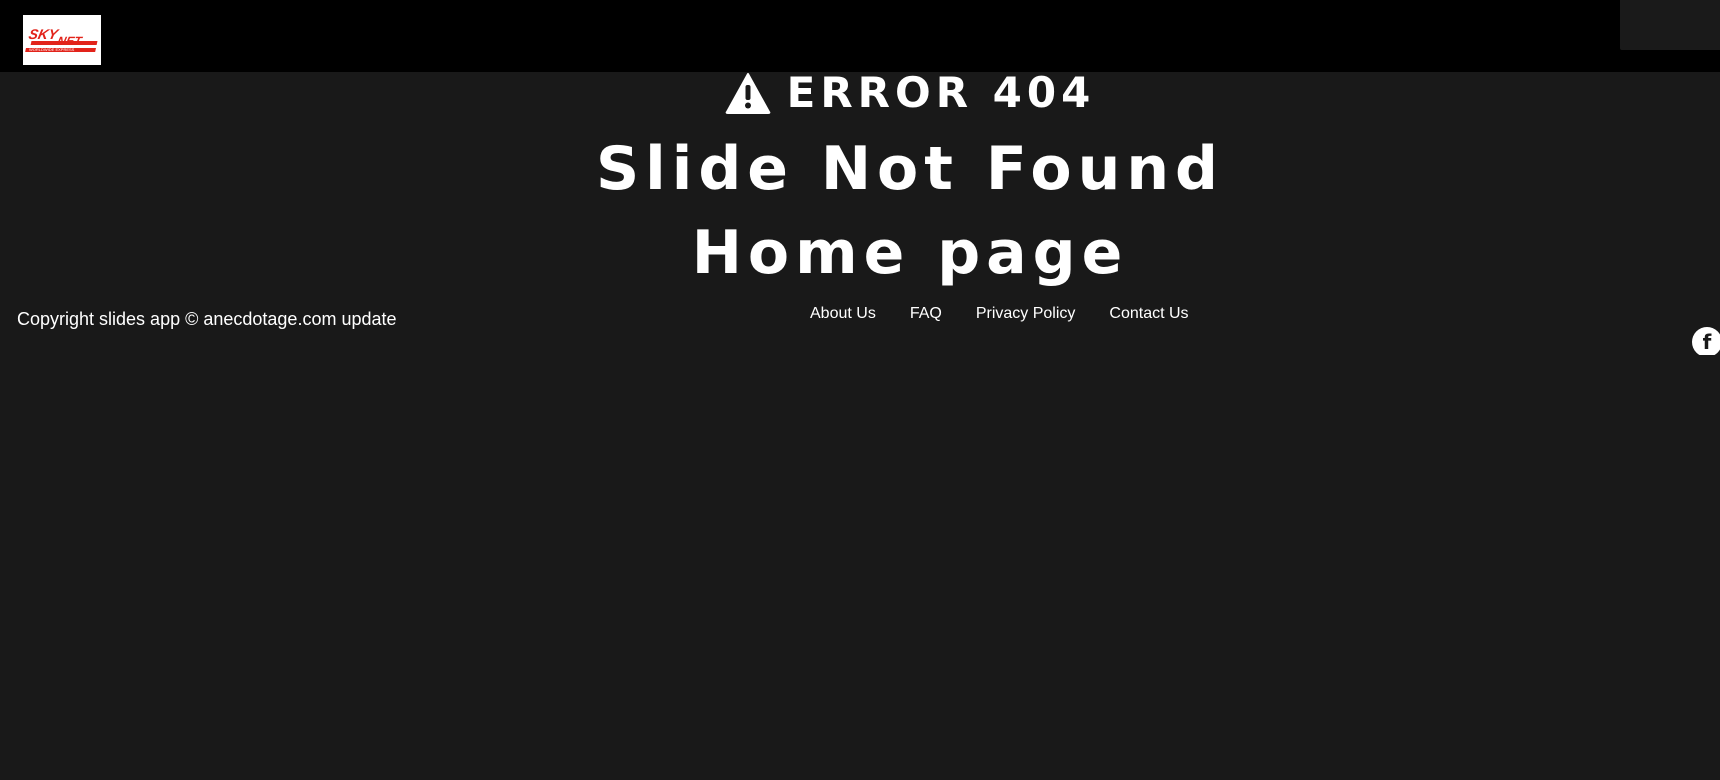  What do you see at coordinates (748, 93) in the screenshot?
I see `warning-triangle-icon` at bounding box center [748, 93].